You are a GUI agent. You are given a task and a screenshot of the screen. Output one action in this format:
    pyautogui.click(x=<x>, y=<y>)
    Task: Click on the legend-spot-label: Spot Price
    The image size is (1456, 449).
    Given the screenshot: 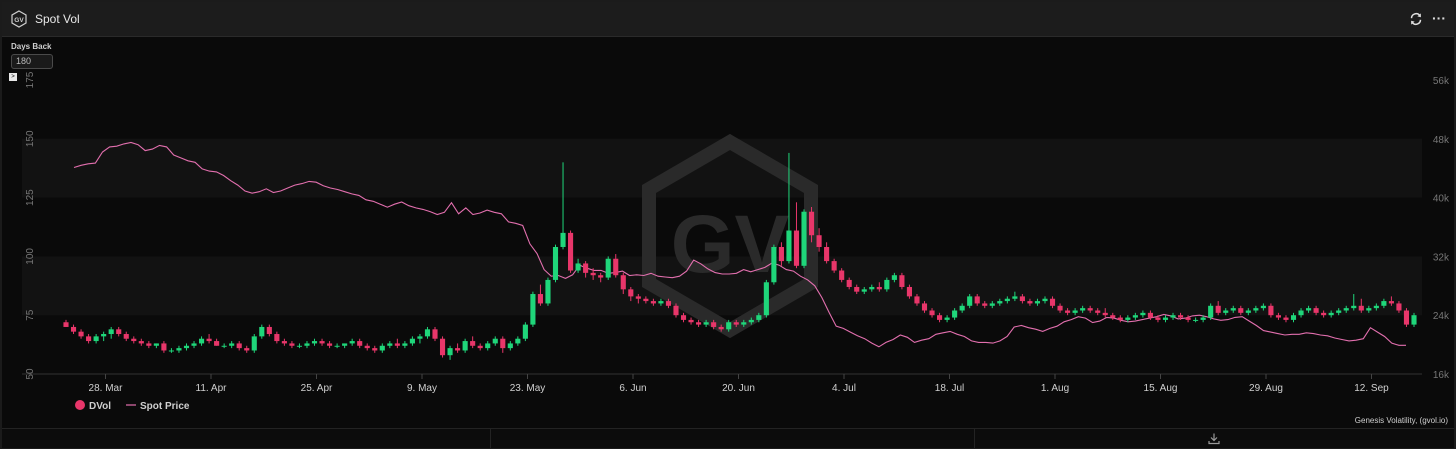 What is the action you would take?
    pyautogui.click(x=165, y=406)
    